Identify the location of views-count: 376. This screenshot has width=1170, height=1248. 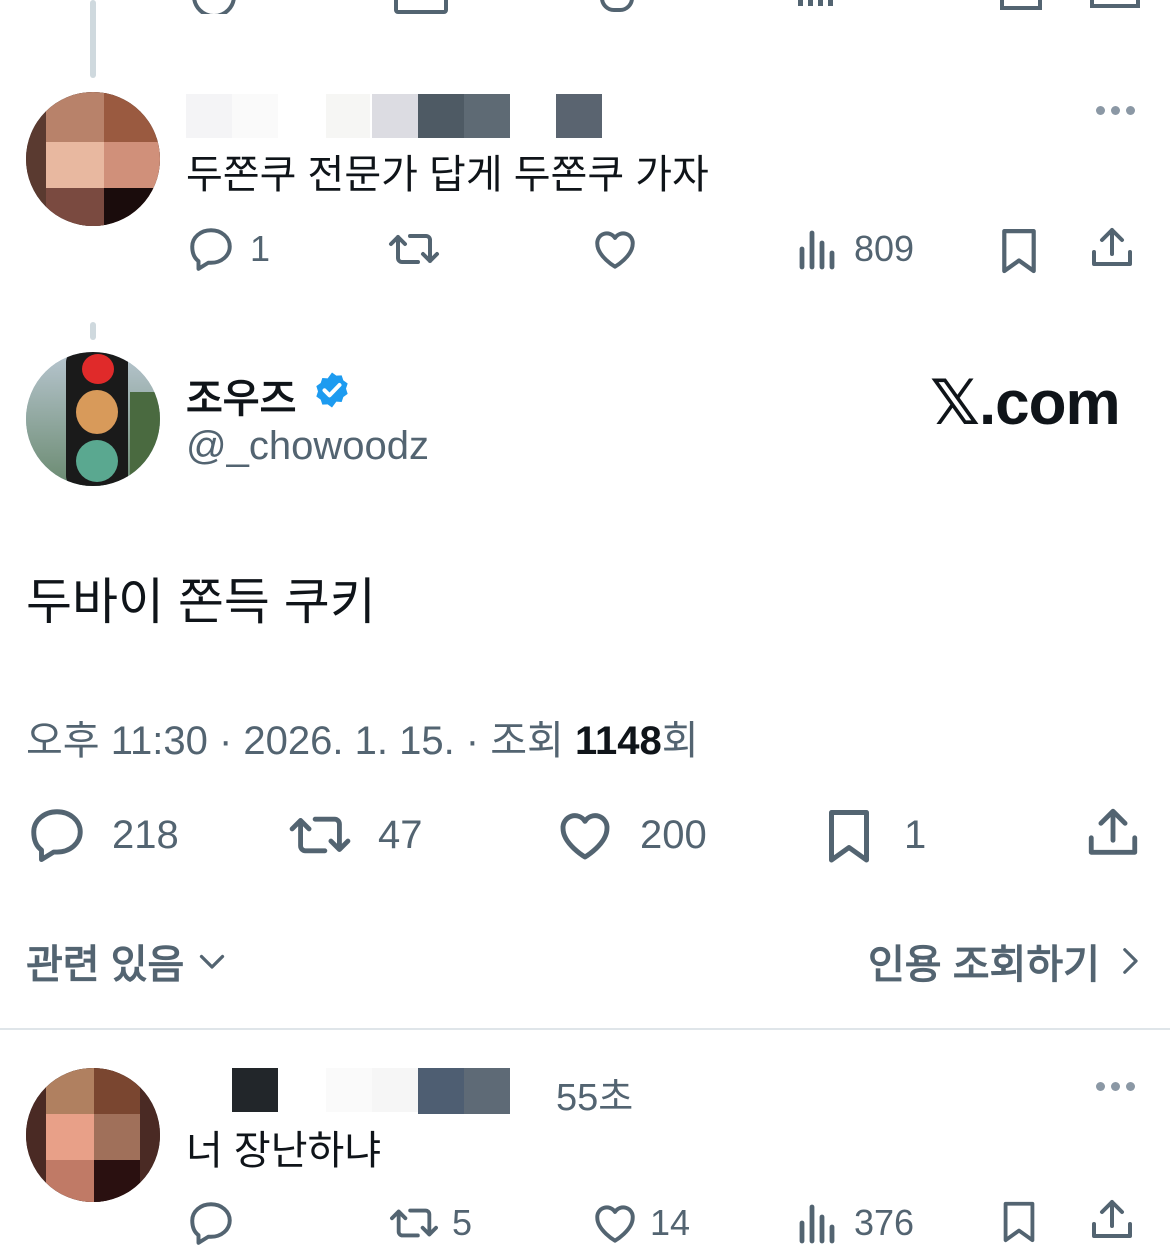
(884, 1222).